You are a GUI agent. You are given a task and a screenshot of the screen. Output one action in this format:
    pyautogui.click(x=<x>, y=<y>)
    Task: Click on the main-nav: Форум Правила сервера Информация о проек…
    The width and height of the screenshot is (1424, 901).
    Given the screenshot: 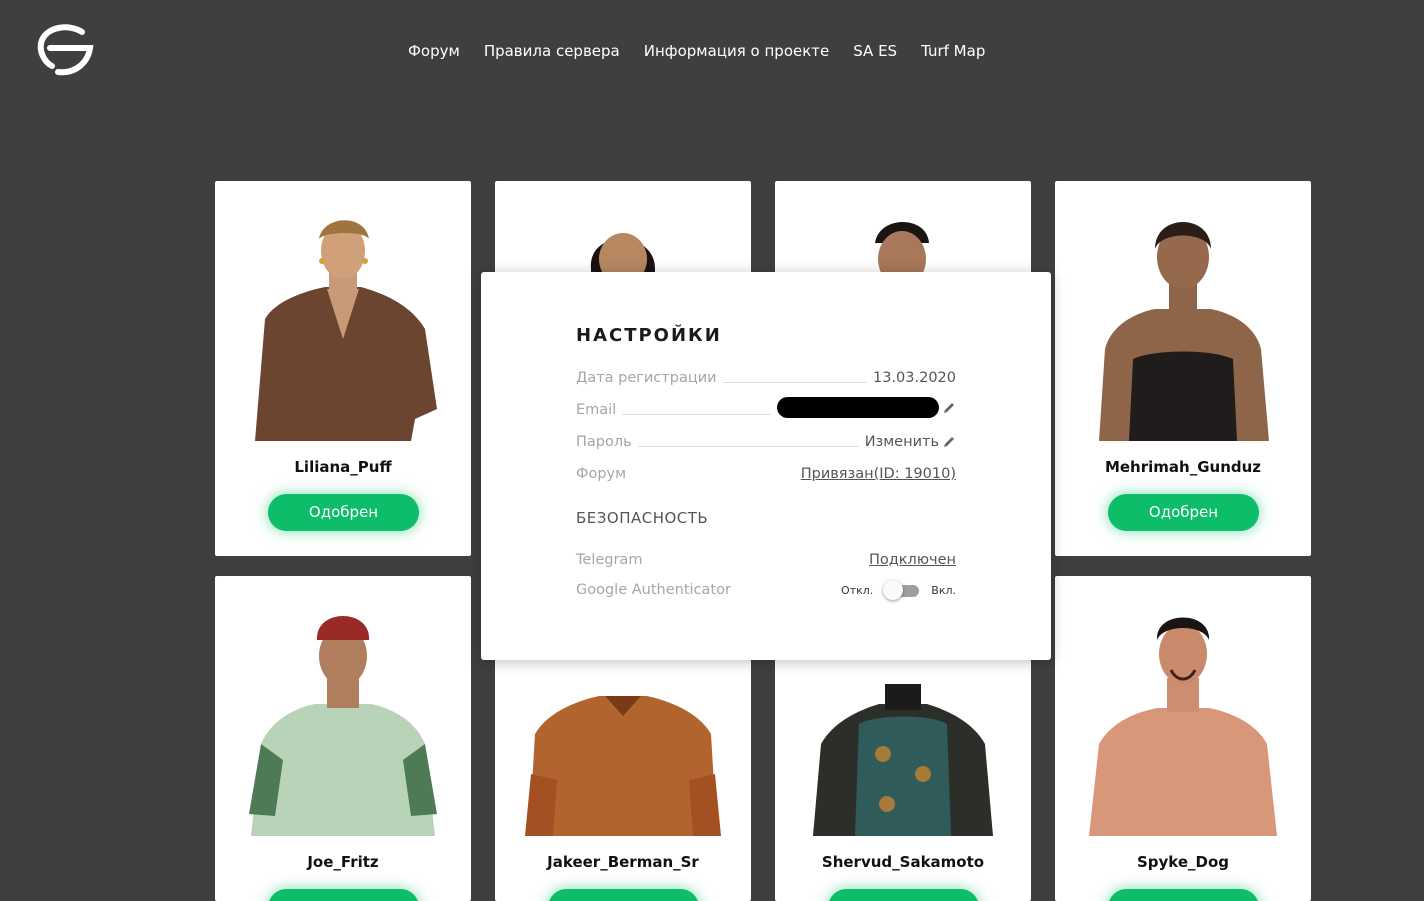 What is the action you would take?
    pyautogui.click(x=696, y=51)
    